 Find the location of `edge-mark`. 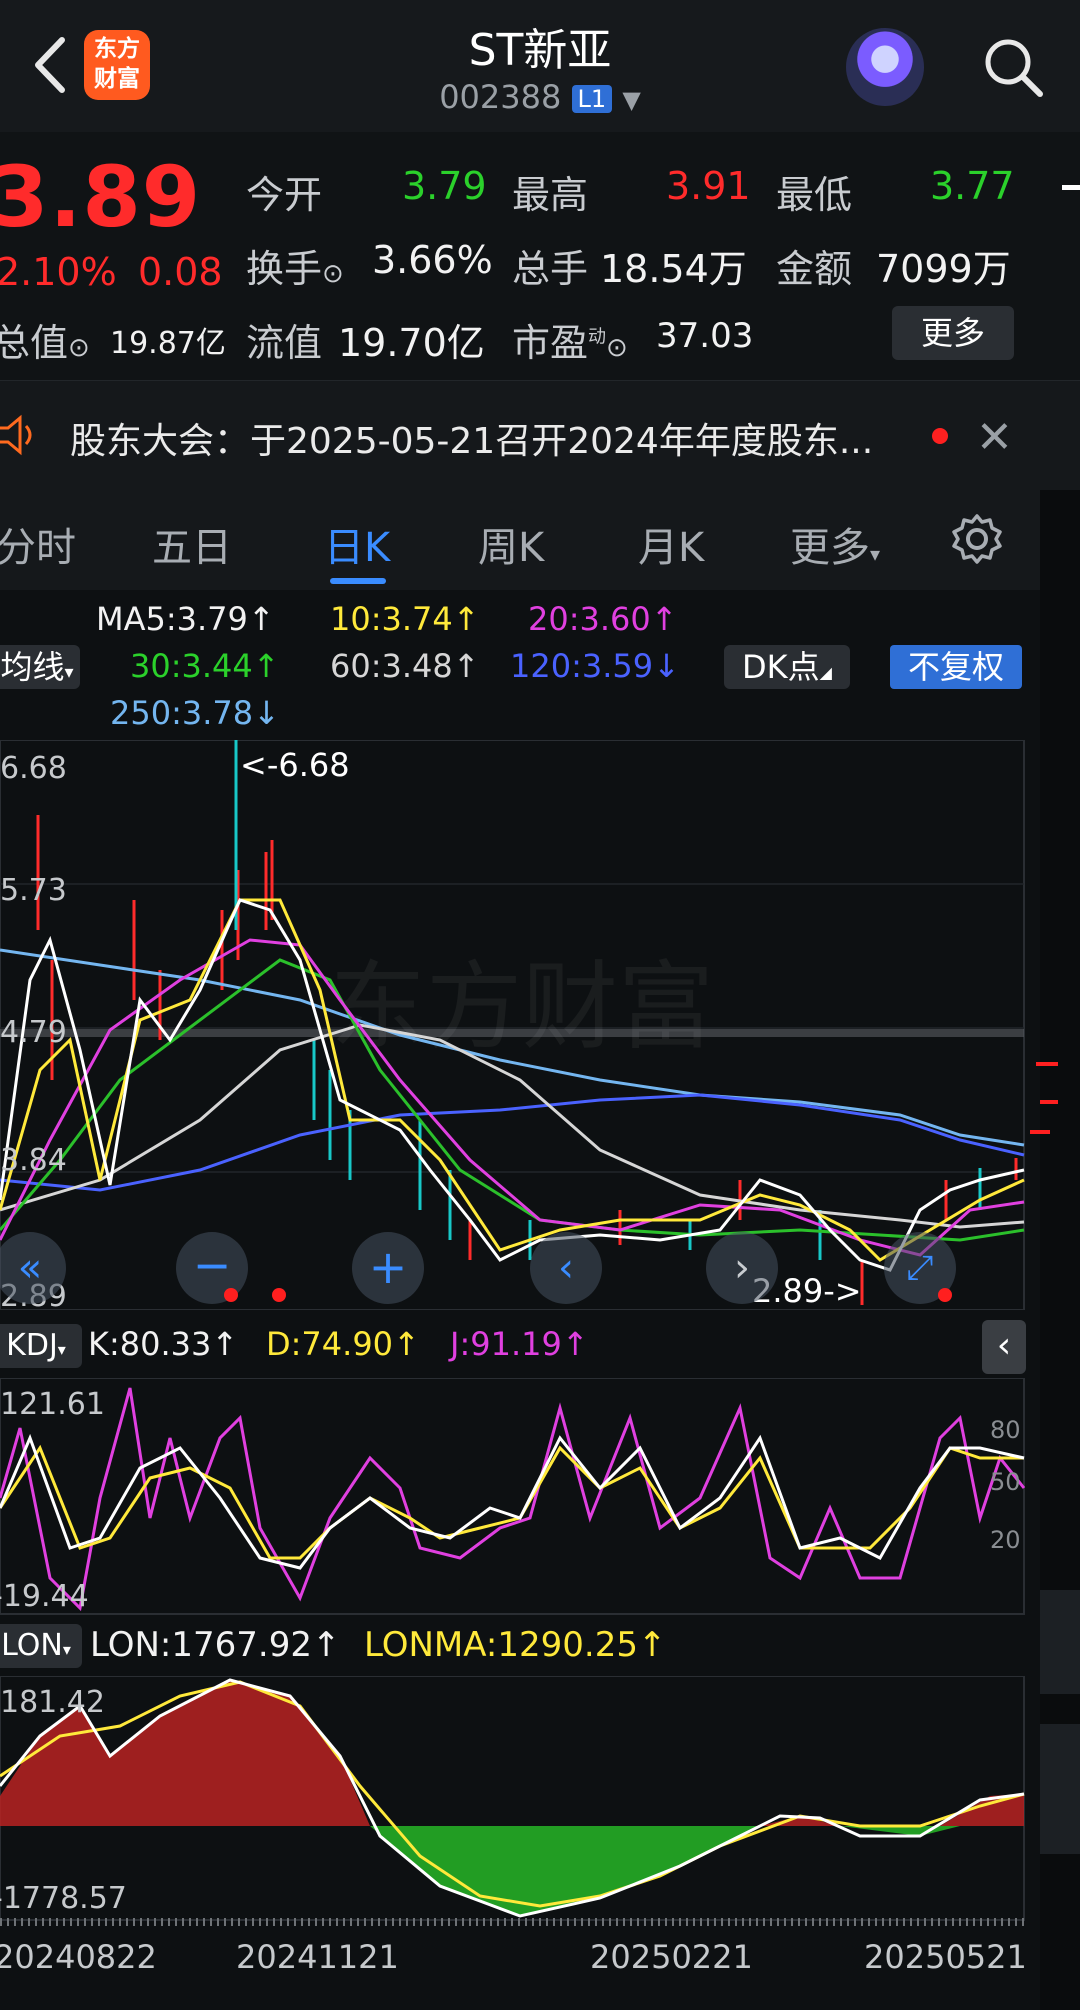

edge-mark is located at coordinates (1071, 187).